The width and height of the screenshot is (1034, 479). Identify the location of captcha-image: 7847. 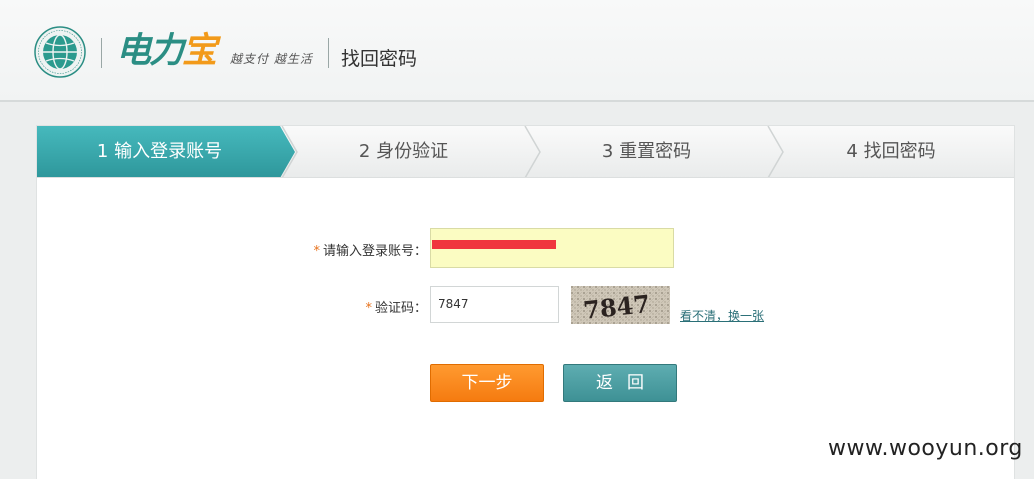
(620, 305).